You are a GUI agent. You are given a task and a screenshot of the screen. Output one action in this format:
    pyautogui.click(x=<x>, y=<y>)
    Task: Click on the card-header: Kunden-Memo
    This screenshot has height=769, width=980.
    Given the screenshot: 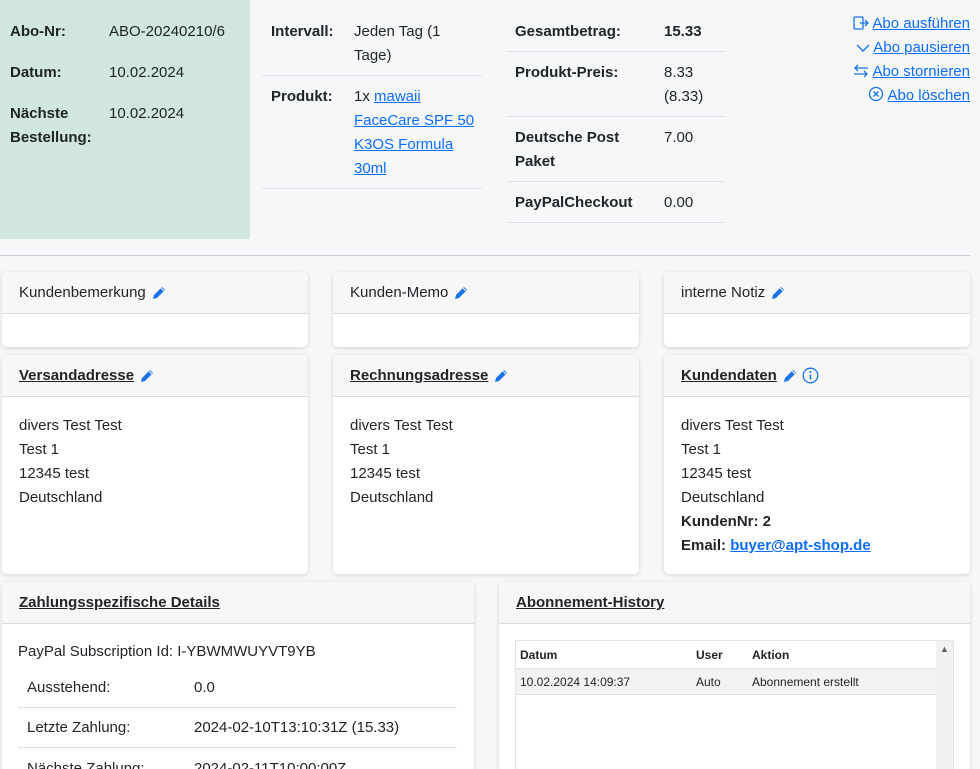 What is the action you would take?
    pyautogui.click(x=486, y=293)
    